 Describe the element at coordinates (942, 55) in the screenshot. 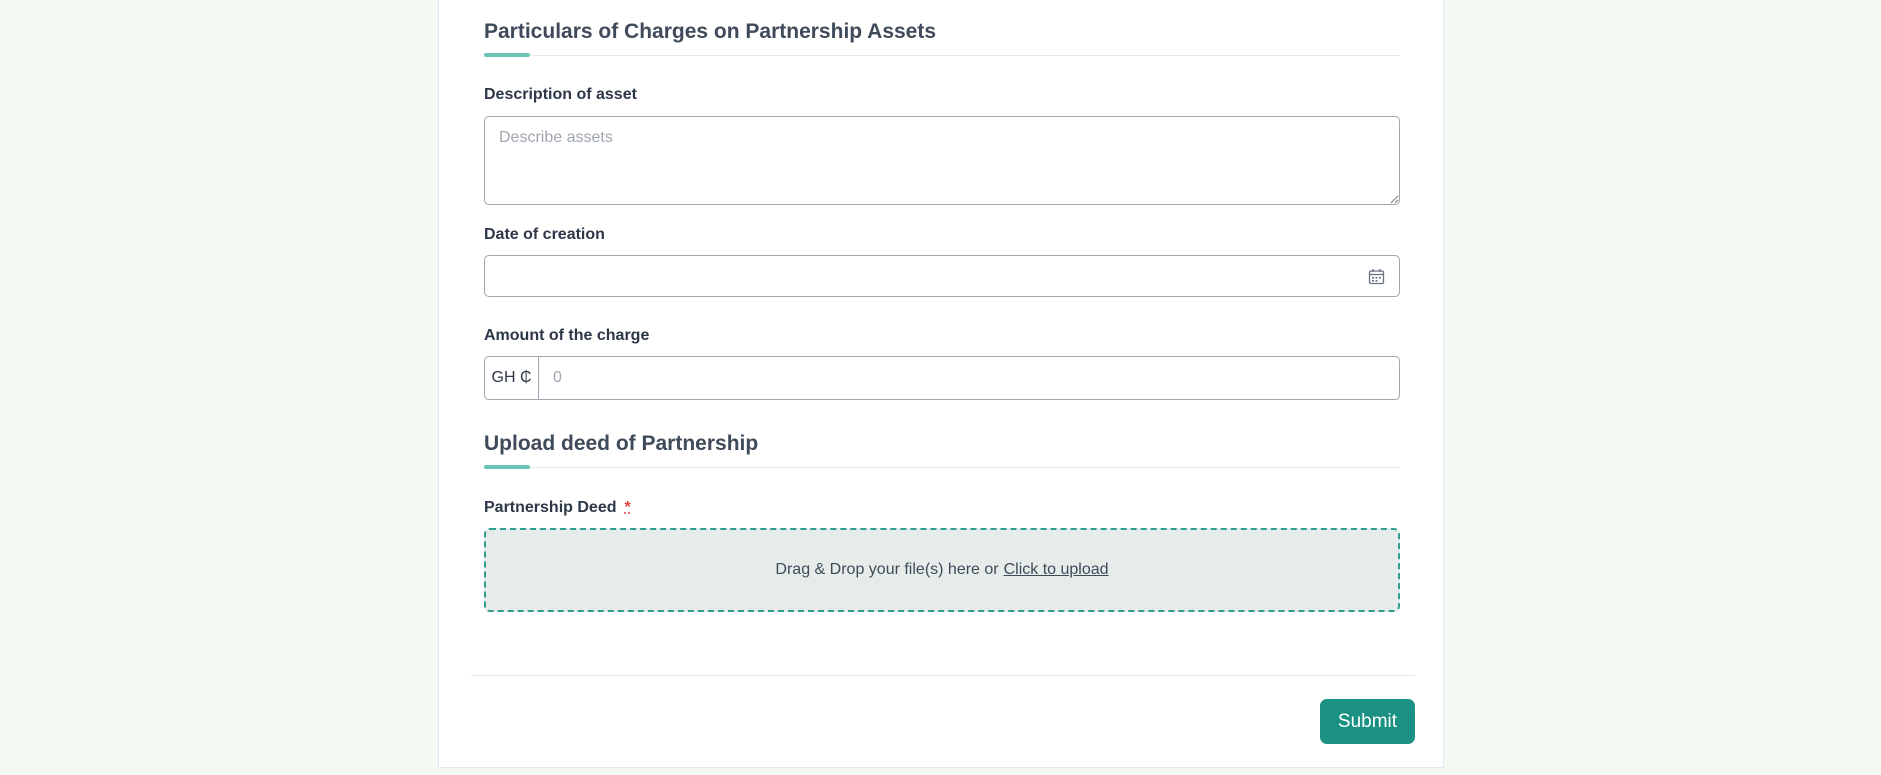

I see `section-divider-charges` at that location.